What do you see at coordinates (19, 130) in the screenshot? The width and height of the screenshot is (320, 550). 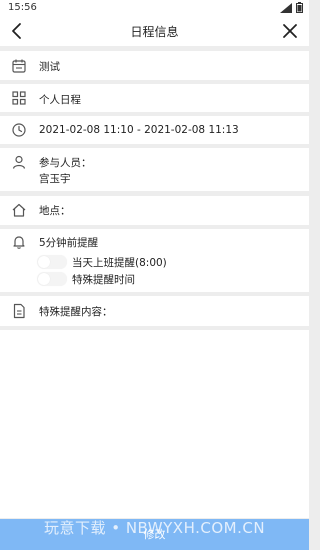 I see `clock-icon` at bounding box center [19, 130].